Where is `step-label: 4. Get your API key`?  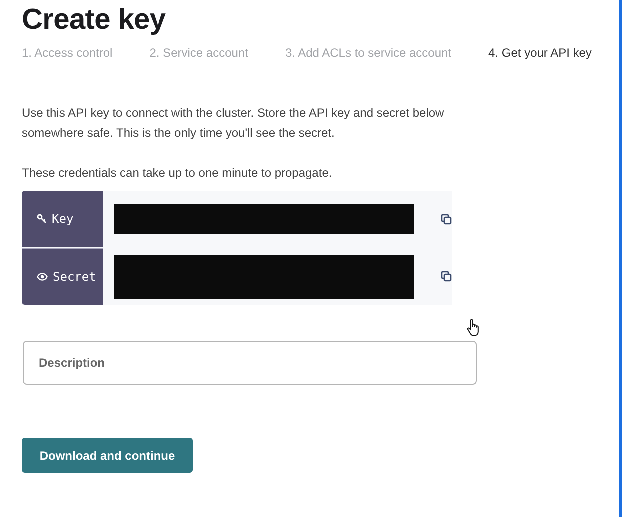
step-label: 4. Get your API key is located at coordinates (540, 53).